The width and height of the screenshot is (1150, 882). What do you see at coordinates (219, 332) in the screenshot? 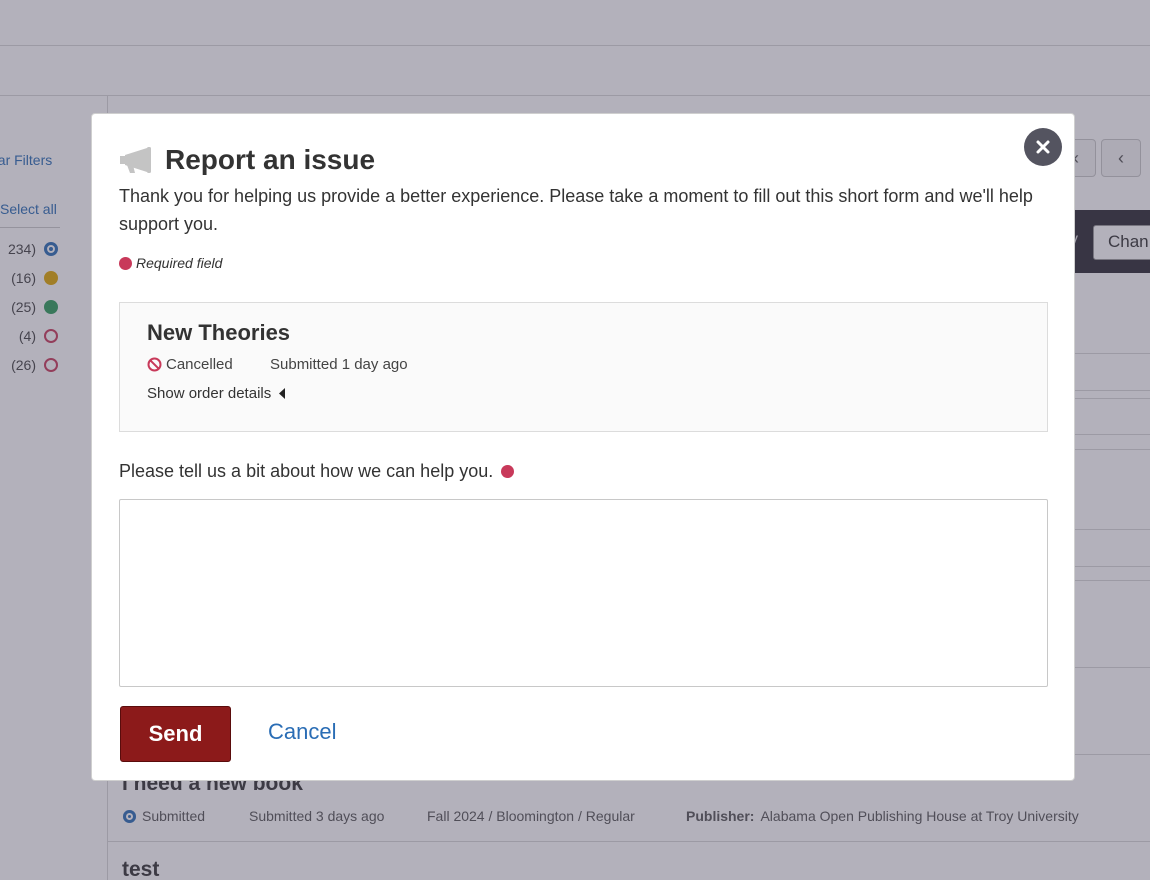
I see `order-title: New Theories` at bounding box center [219, 332].